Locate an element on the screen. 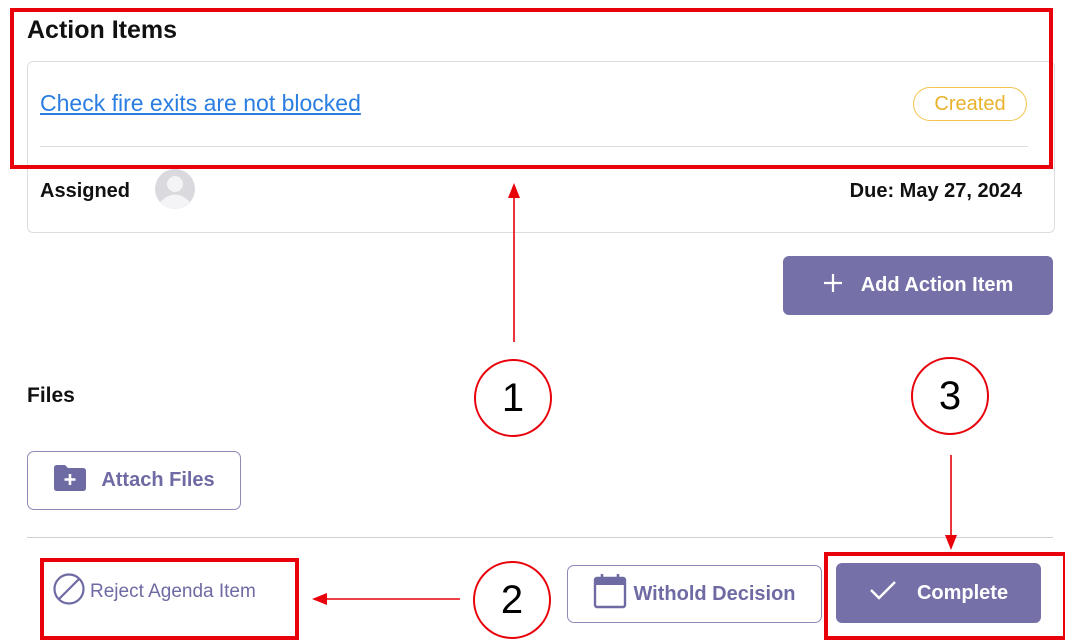 Image resolution: width=1065 pixels, height=640 pixels. attach-files-button: Attach Files is located at coordinates (134, 480).